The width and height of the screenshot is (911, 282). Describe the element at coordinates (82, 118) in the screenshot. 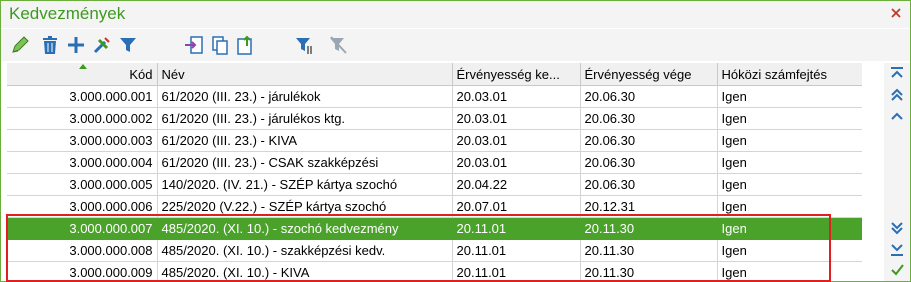

I see `cell-kod: 3.000.000.002` at that location.